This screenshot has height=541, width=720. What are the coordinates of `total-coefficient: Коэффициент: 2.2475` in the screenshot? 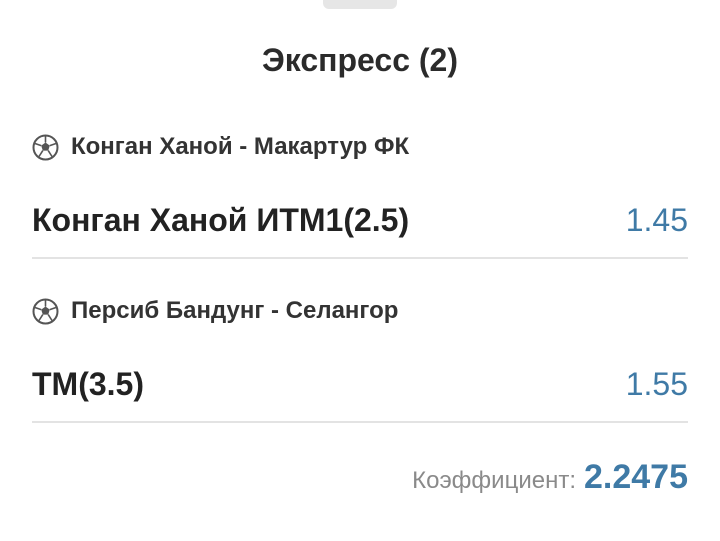 It's located at (550, 480).